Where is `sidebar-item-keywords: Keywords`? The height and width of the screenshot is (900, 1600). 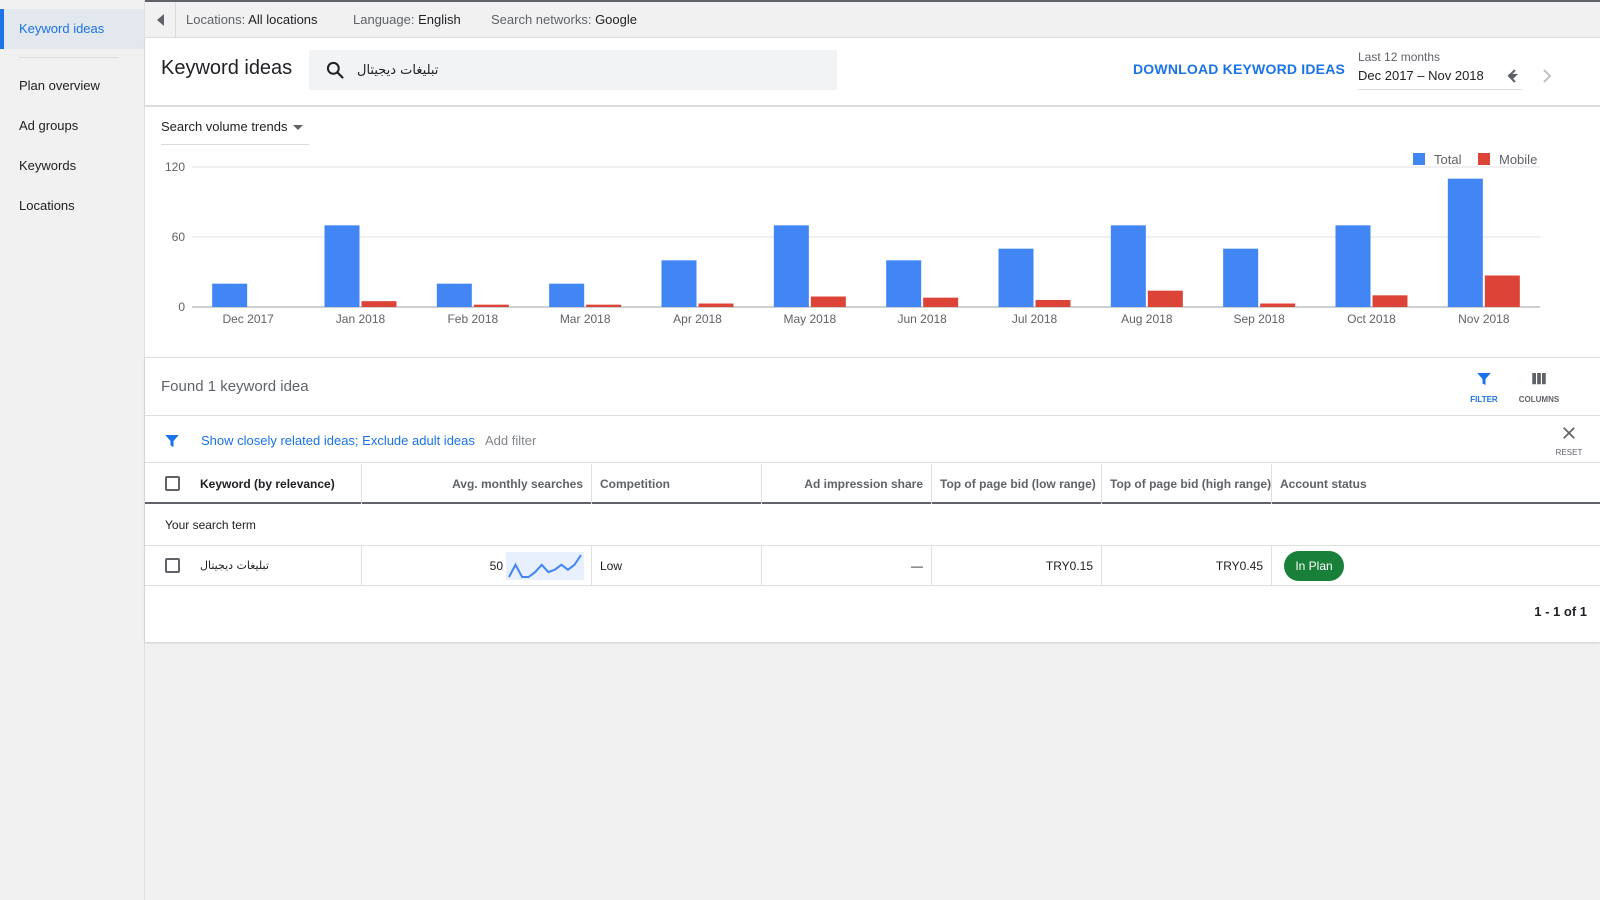
sidebar-item-keywords: Keywords is located at coordinates (72, 166).